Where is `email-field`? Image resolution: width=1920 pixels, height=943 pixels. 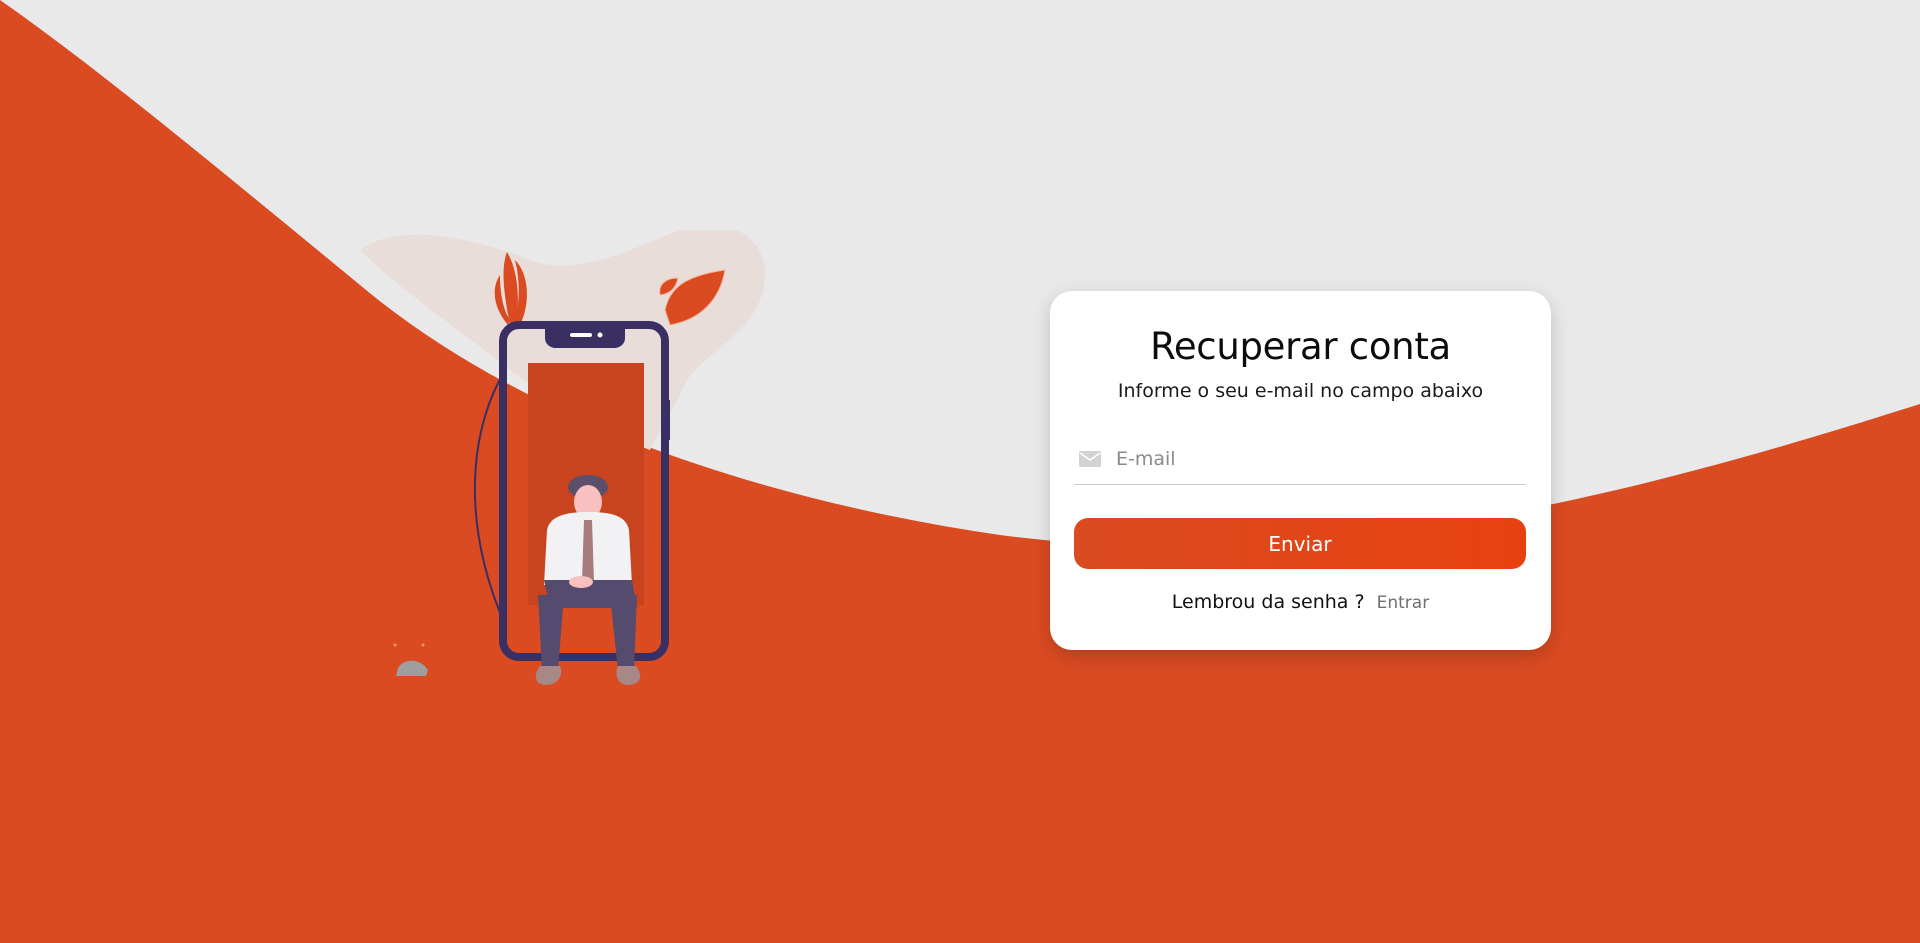
email-field is located at coordinates (1300, 459).